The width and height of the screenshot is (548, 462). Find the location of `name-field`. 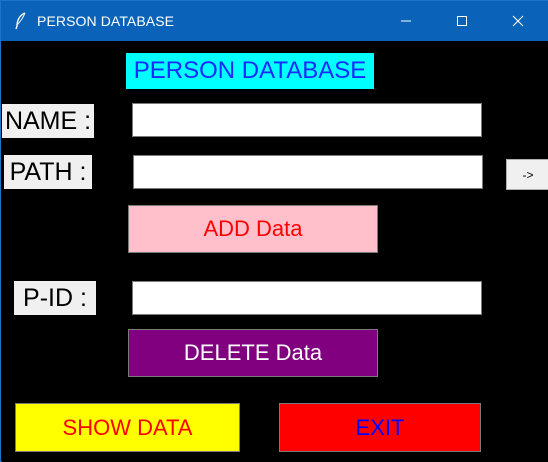

name-field is located at coordinates (307, 120).